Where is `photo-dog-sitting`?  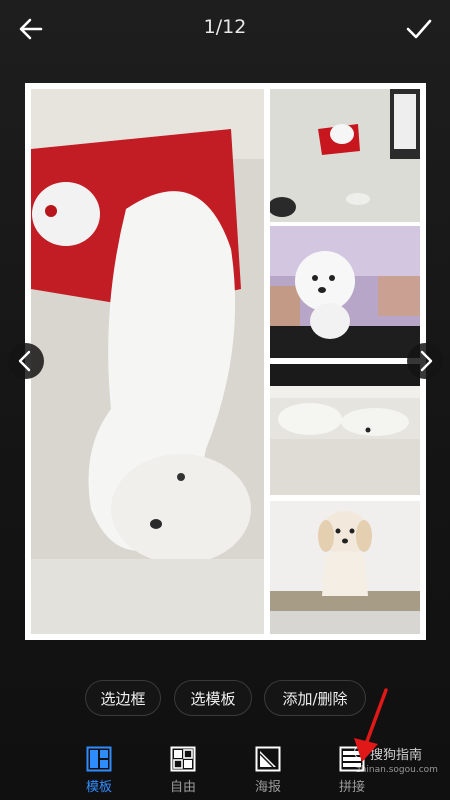 photo-dog-sitting is located at coordinates (345, 567).